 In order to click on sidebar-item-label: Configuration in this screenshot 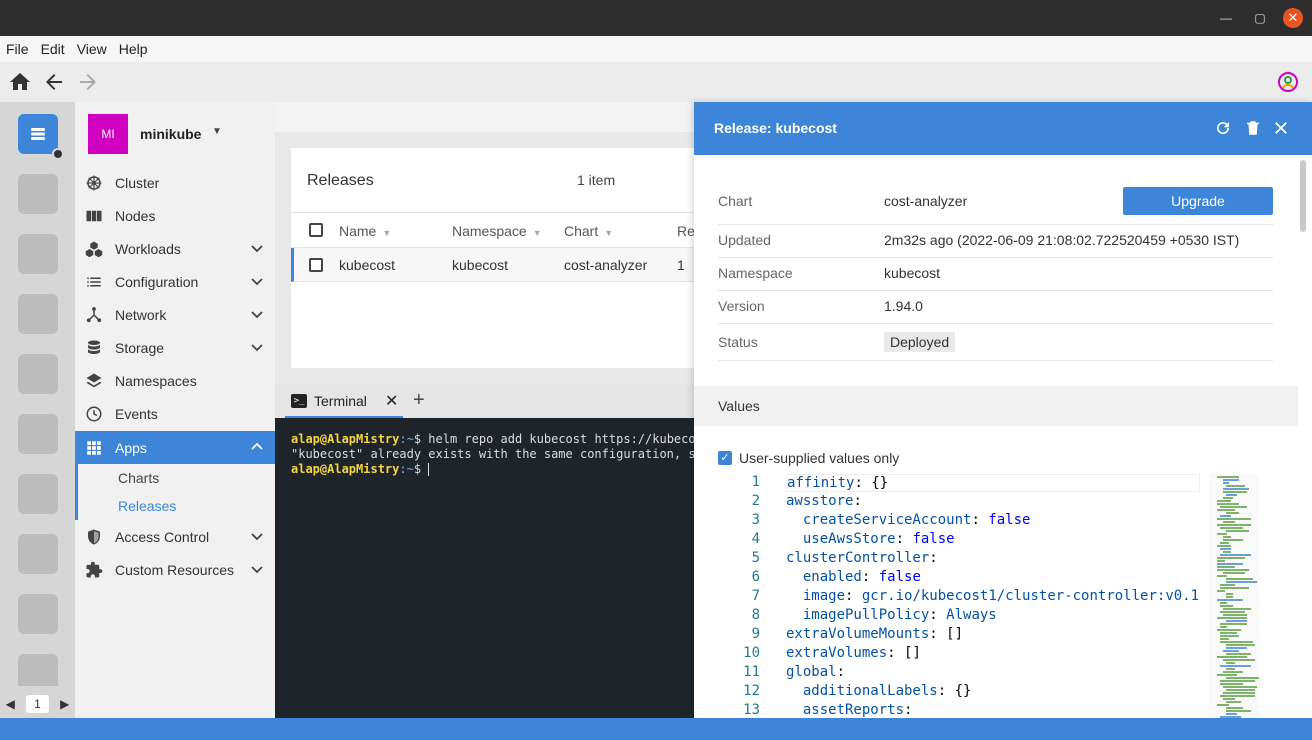, I will do `click(157, 281)`.